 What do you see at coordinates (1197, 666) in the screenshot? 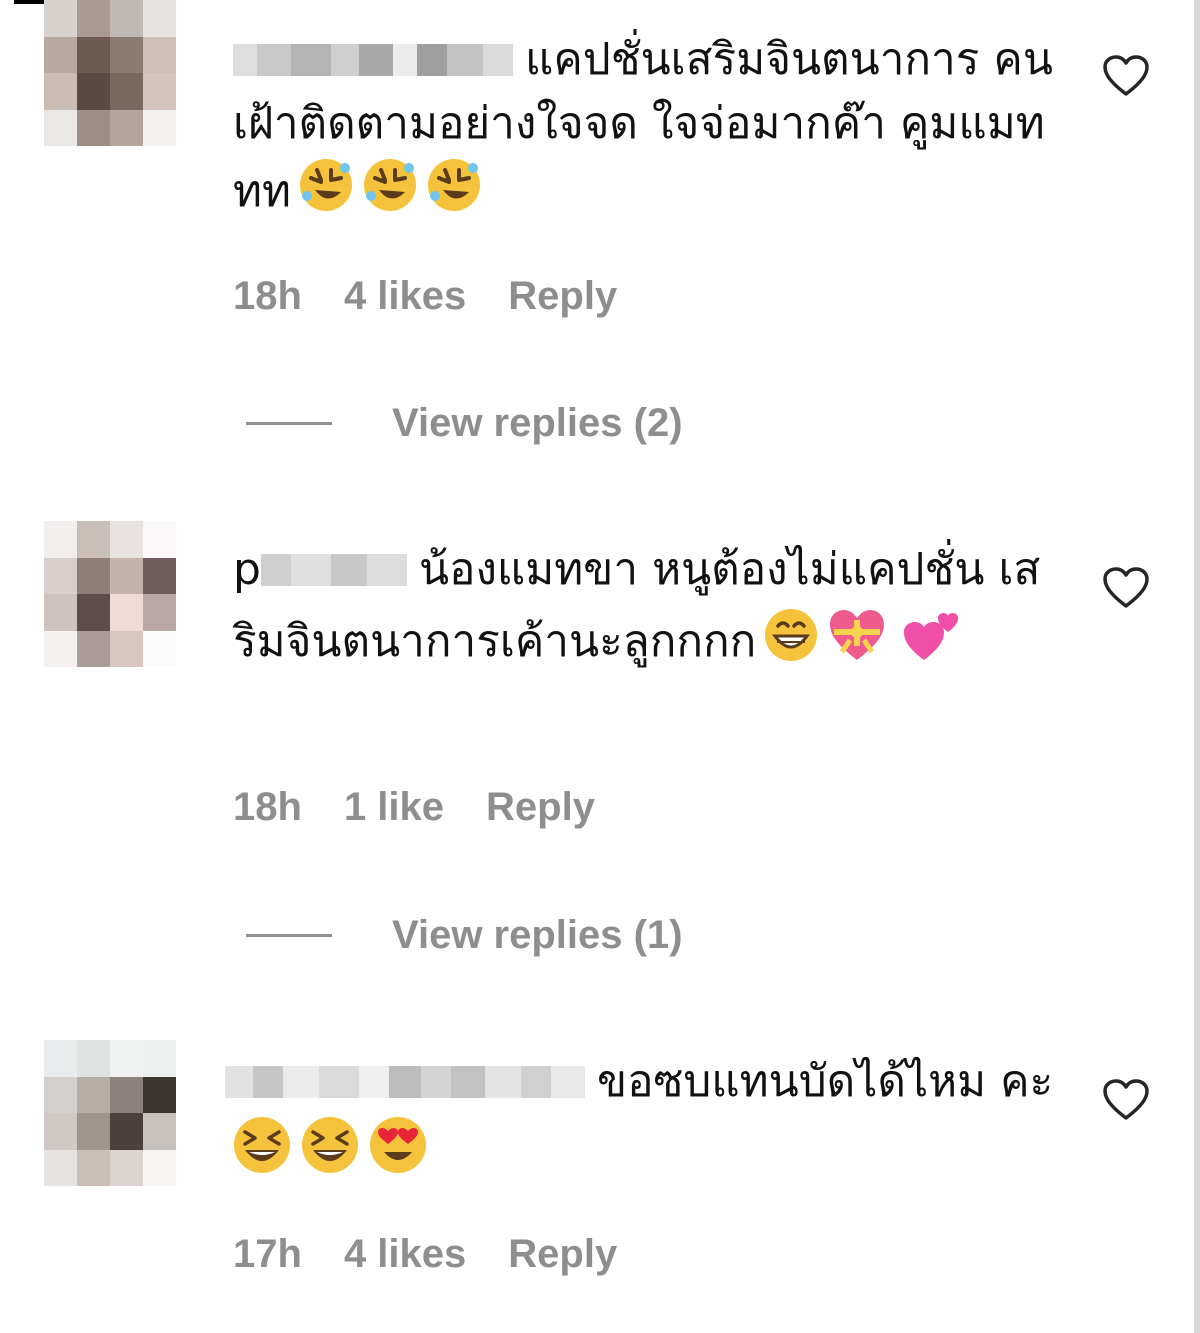
I see `scrollbar-track` at bounding box center [1197, 666].